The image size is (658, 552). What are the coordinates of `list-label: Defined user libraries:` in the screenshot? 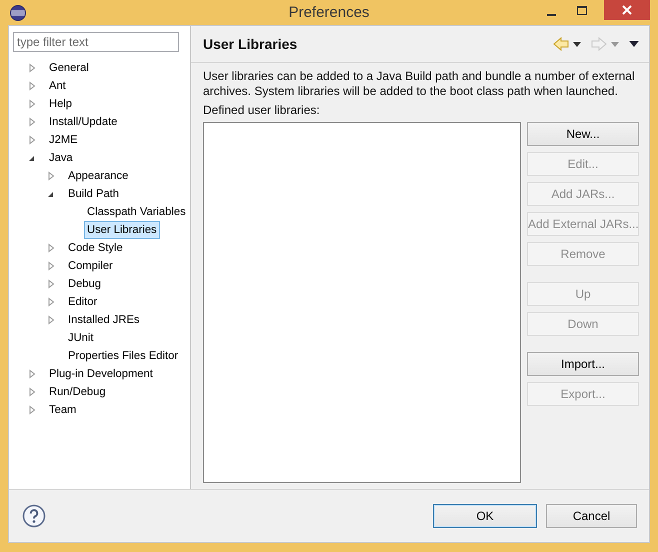 It's located at (262, 110).